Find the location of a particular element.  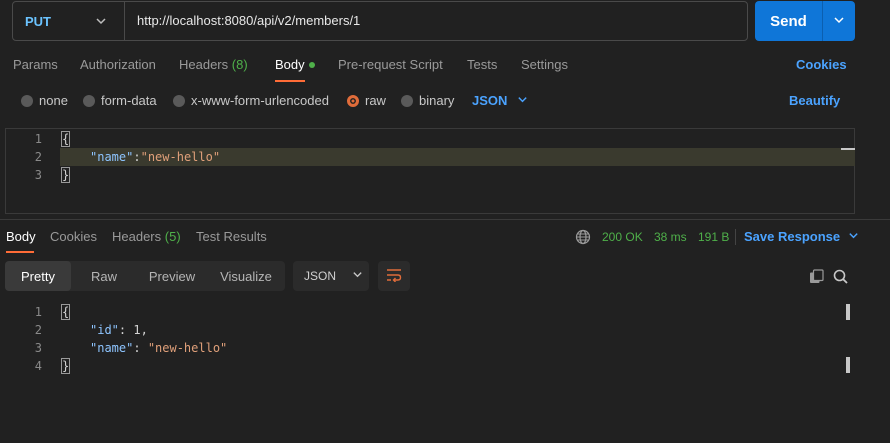

tab-body: Body is located at coordinates (295, 64).